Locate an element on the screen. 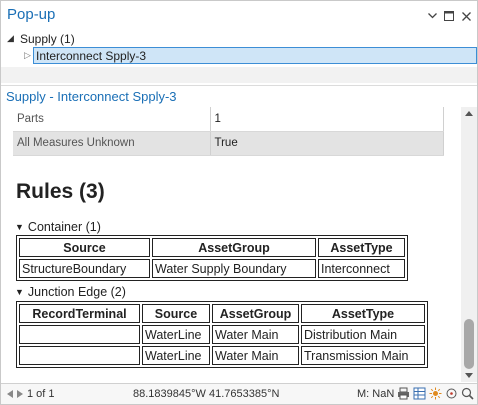 The height and width of the screenshot is (405, 478). zoom-to-icon is located at coordinates (467, 393).